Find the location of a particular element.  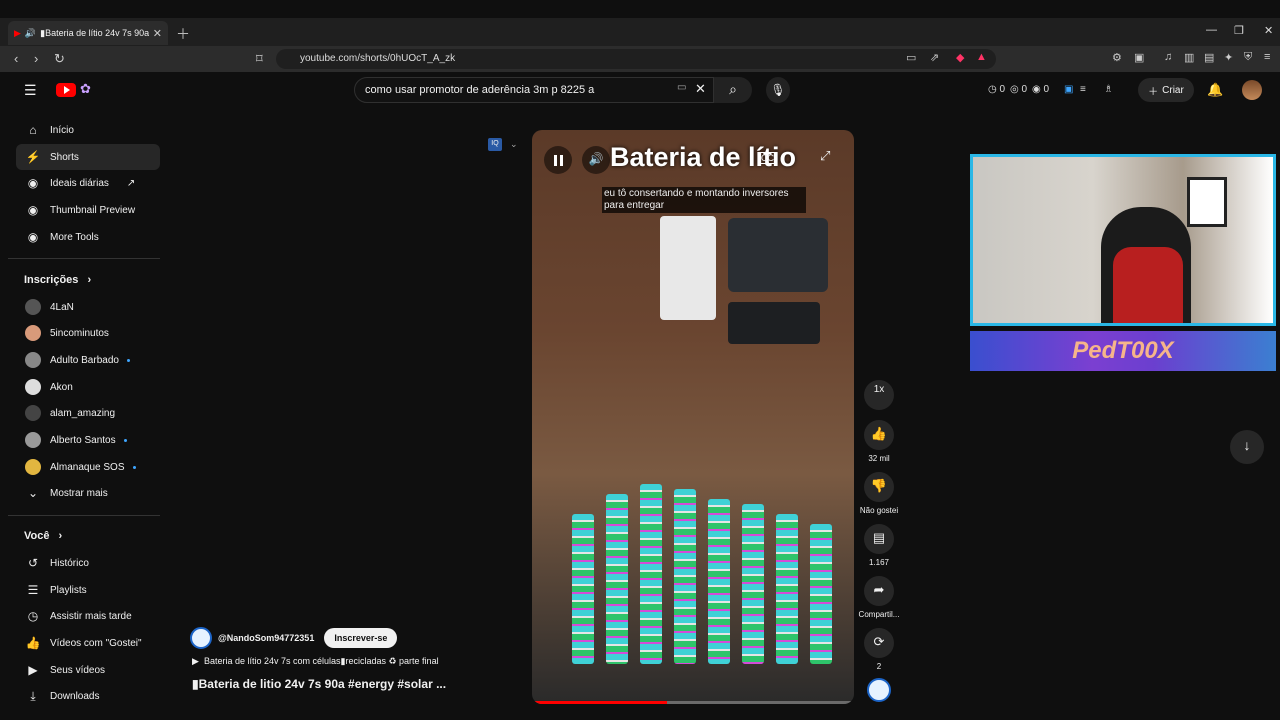

sidebar-toggle-icon: ▥ is located at coordinates (1189, 57).